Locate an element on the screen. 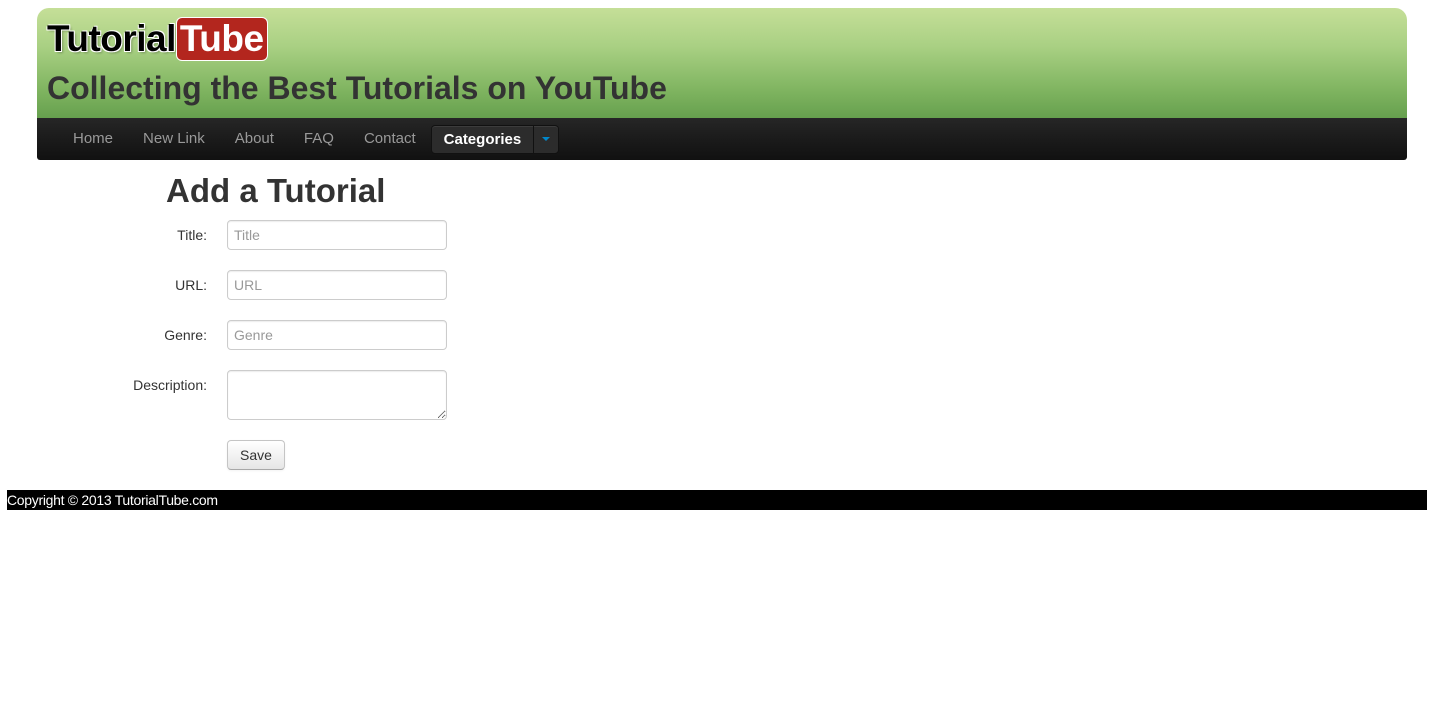 Image resolution: width=1435 pixels, height=709 pixels. title-input is located at coordinates (337, 235).